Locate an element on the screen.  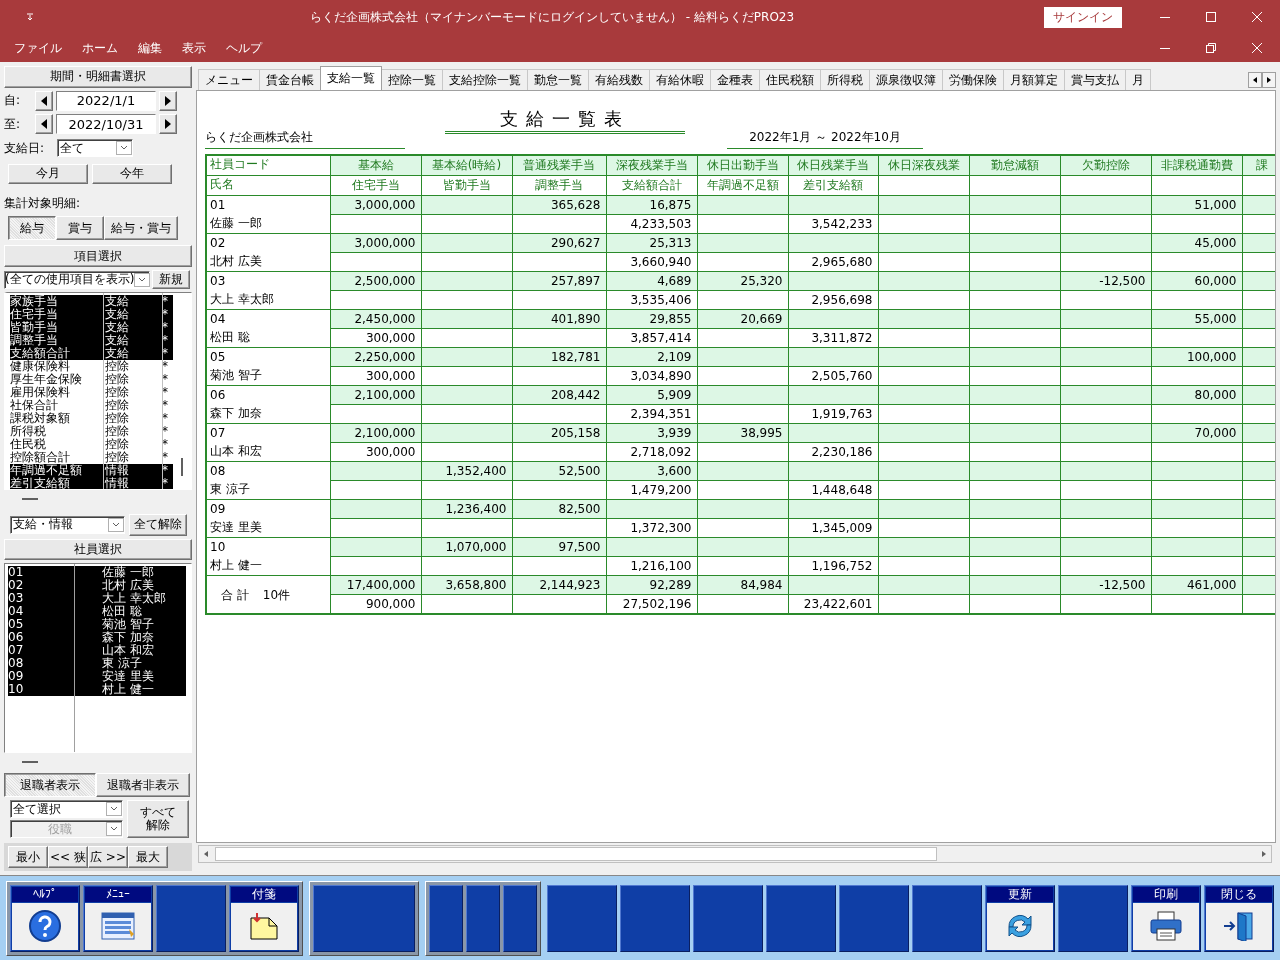
field-label: 自: is located at coordinates (13, 101).